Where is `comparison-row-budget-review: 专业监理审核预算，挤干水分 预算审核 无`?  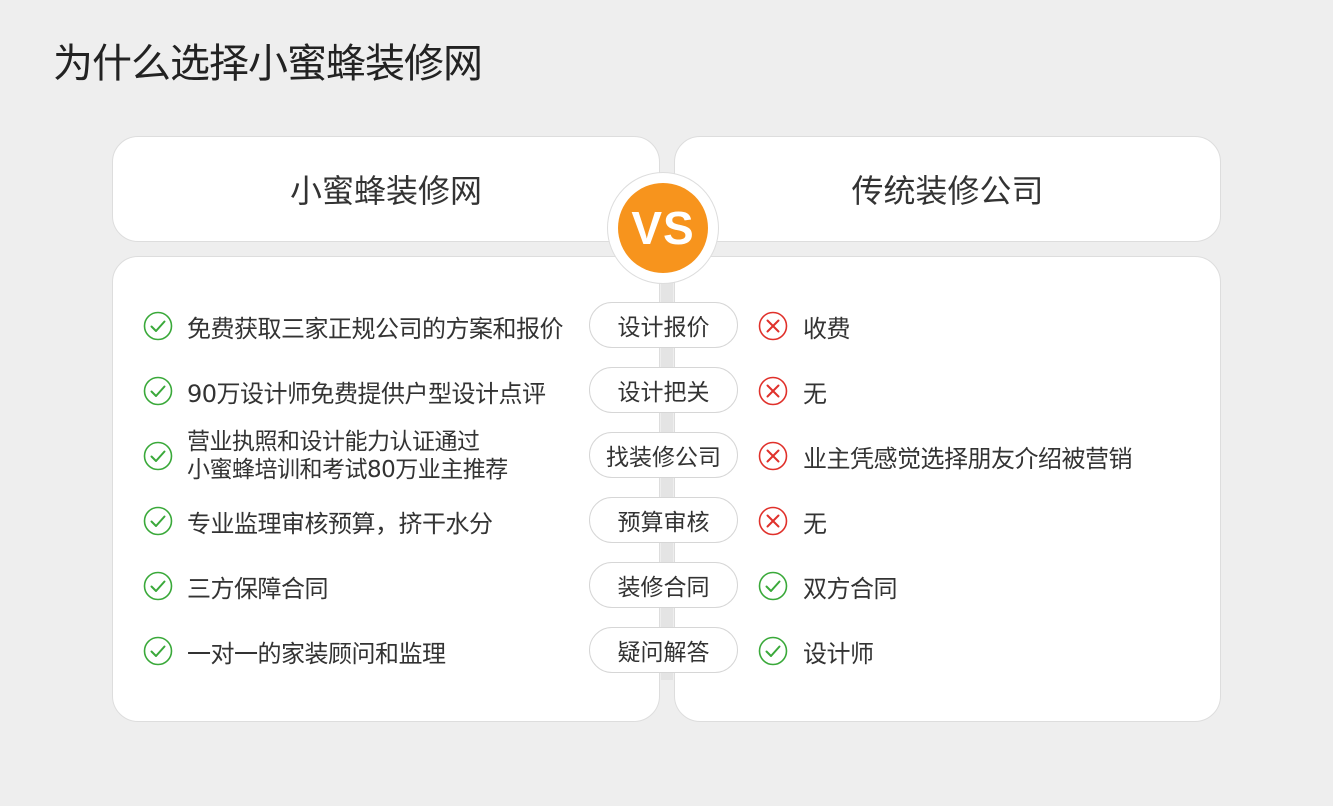
comparison-row-budget-review: 专业监理审核预算，挤干水分 预算审核 无 is located at coordinates (666, 521).